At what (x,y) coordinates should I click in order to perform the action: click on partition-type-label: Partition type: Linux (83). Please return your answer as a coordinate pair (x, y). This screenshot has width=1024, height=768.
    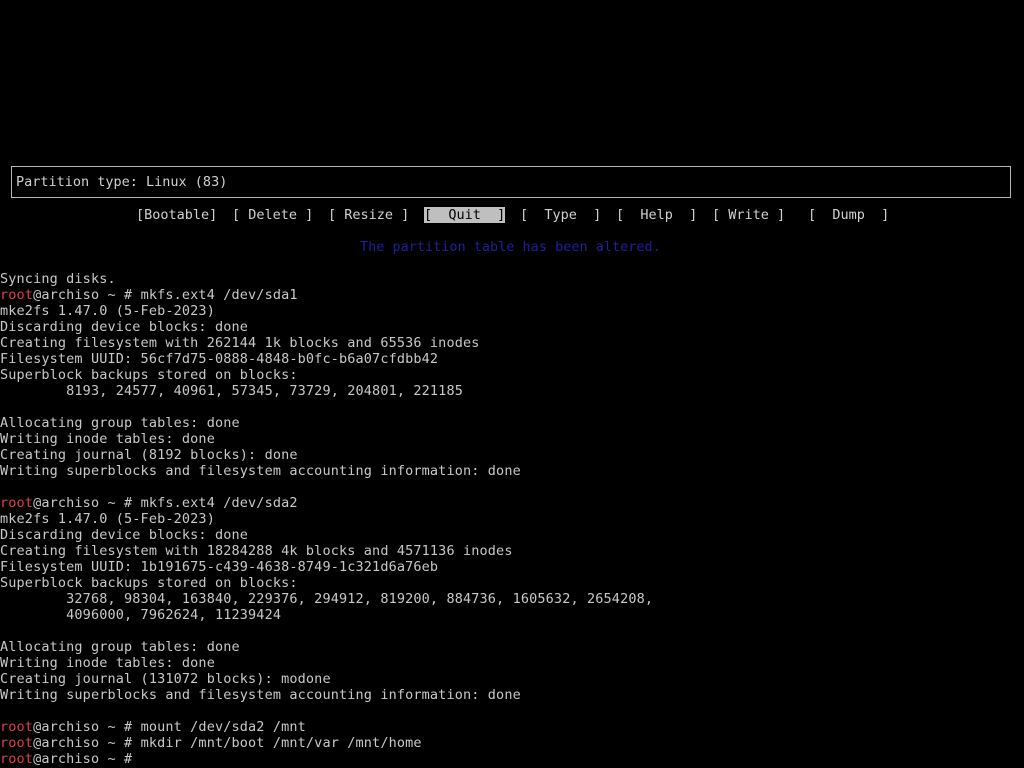
    Looking at the image, I should click on (122, 182).